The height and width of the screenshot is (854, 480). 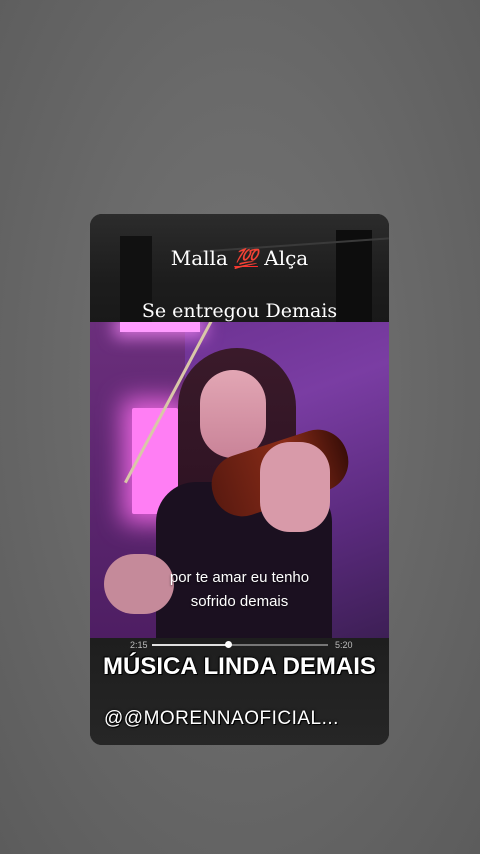 What do you see at coordinates (344, 645) in the screenshot?
I see `time-total: 5:20` at bounding box center [344, 645].